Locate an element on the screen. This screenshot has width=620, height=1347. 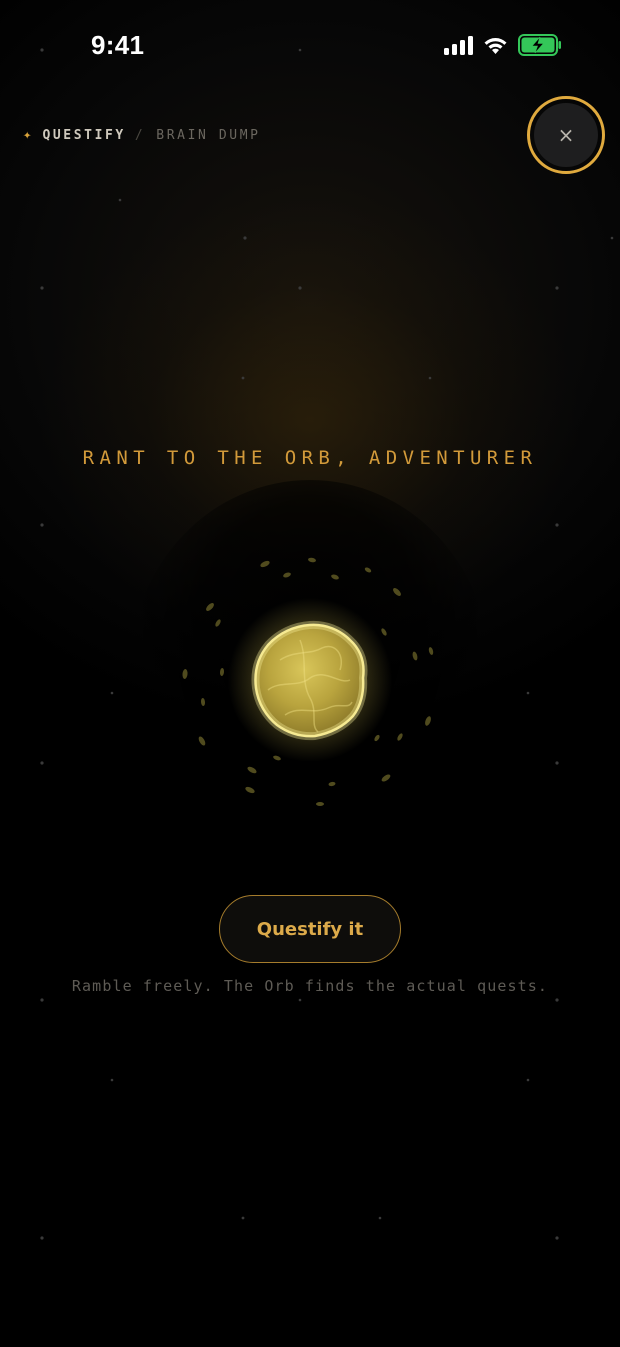
status-time: 9:41 is located at coordinates (118, 45).